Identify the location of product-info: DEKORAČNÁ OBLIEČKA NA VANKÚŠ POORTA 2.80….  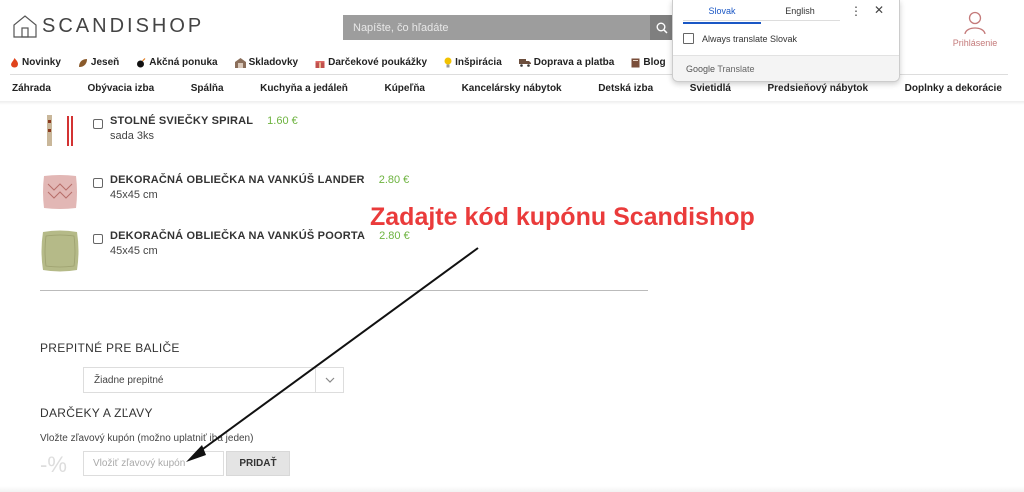
(260, 243).